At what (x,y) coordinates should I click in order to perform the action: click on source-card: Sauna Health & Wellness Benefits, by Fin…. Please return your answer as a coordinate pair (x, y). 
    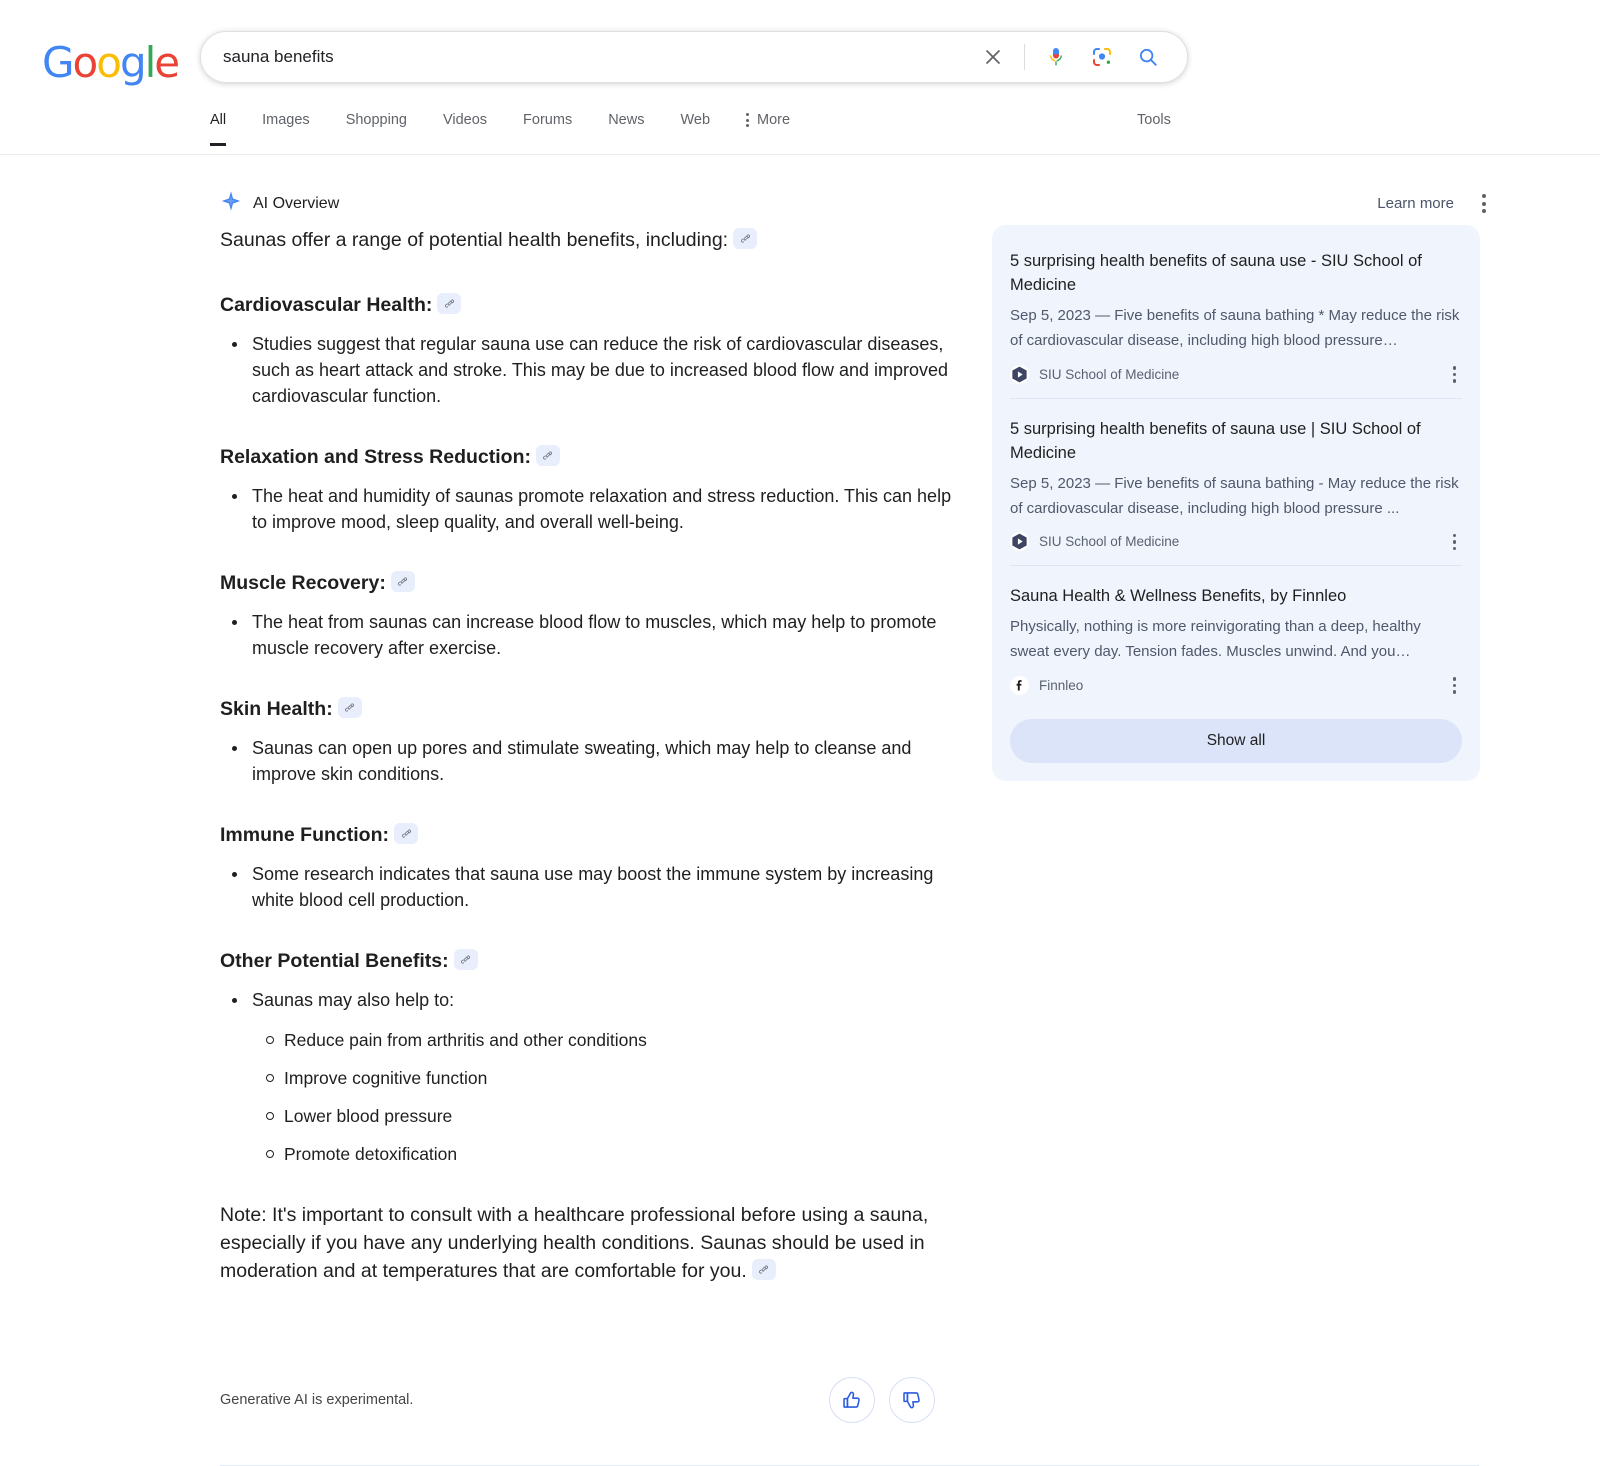
    Looking at the image, I should click on (1236, 637).